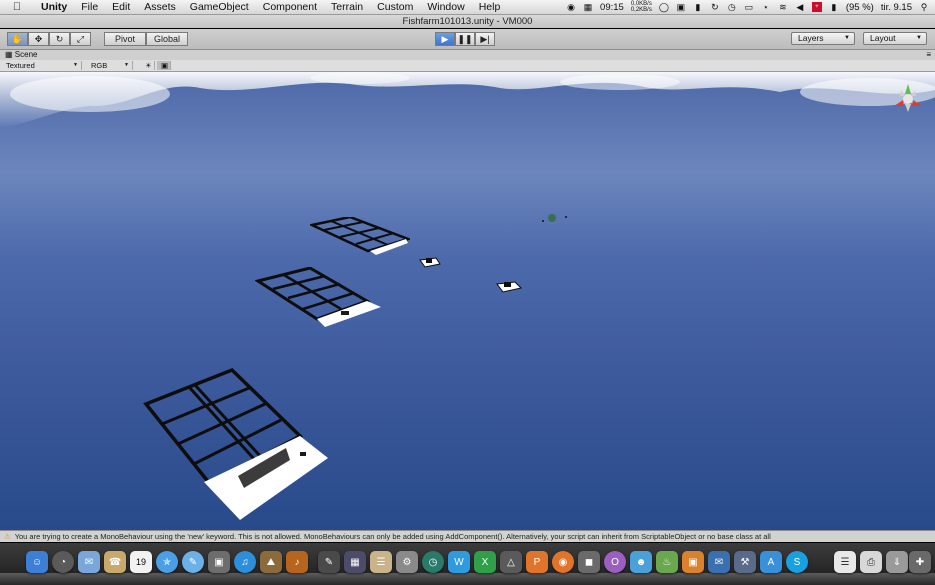  I want to click on unity-icon: △, so click(511, 562).